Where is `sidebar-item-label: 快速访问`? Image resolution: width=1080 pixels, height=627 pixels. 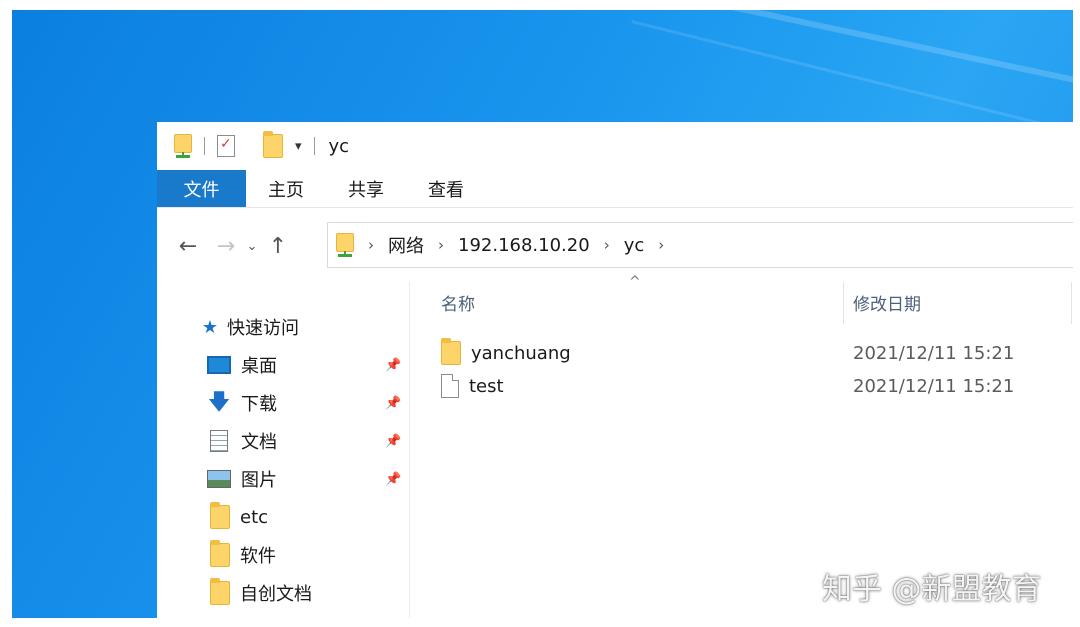 sidebar-item-label: 快速访问 is located at coordinates (263, 328).